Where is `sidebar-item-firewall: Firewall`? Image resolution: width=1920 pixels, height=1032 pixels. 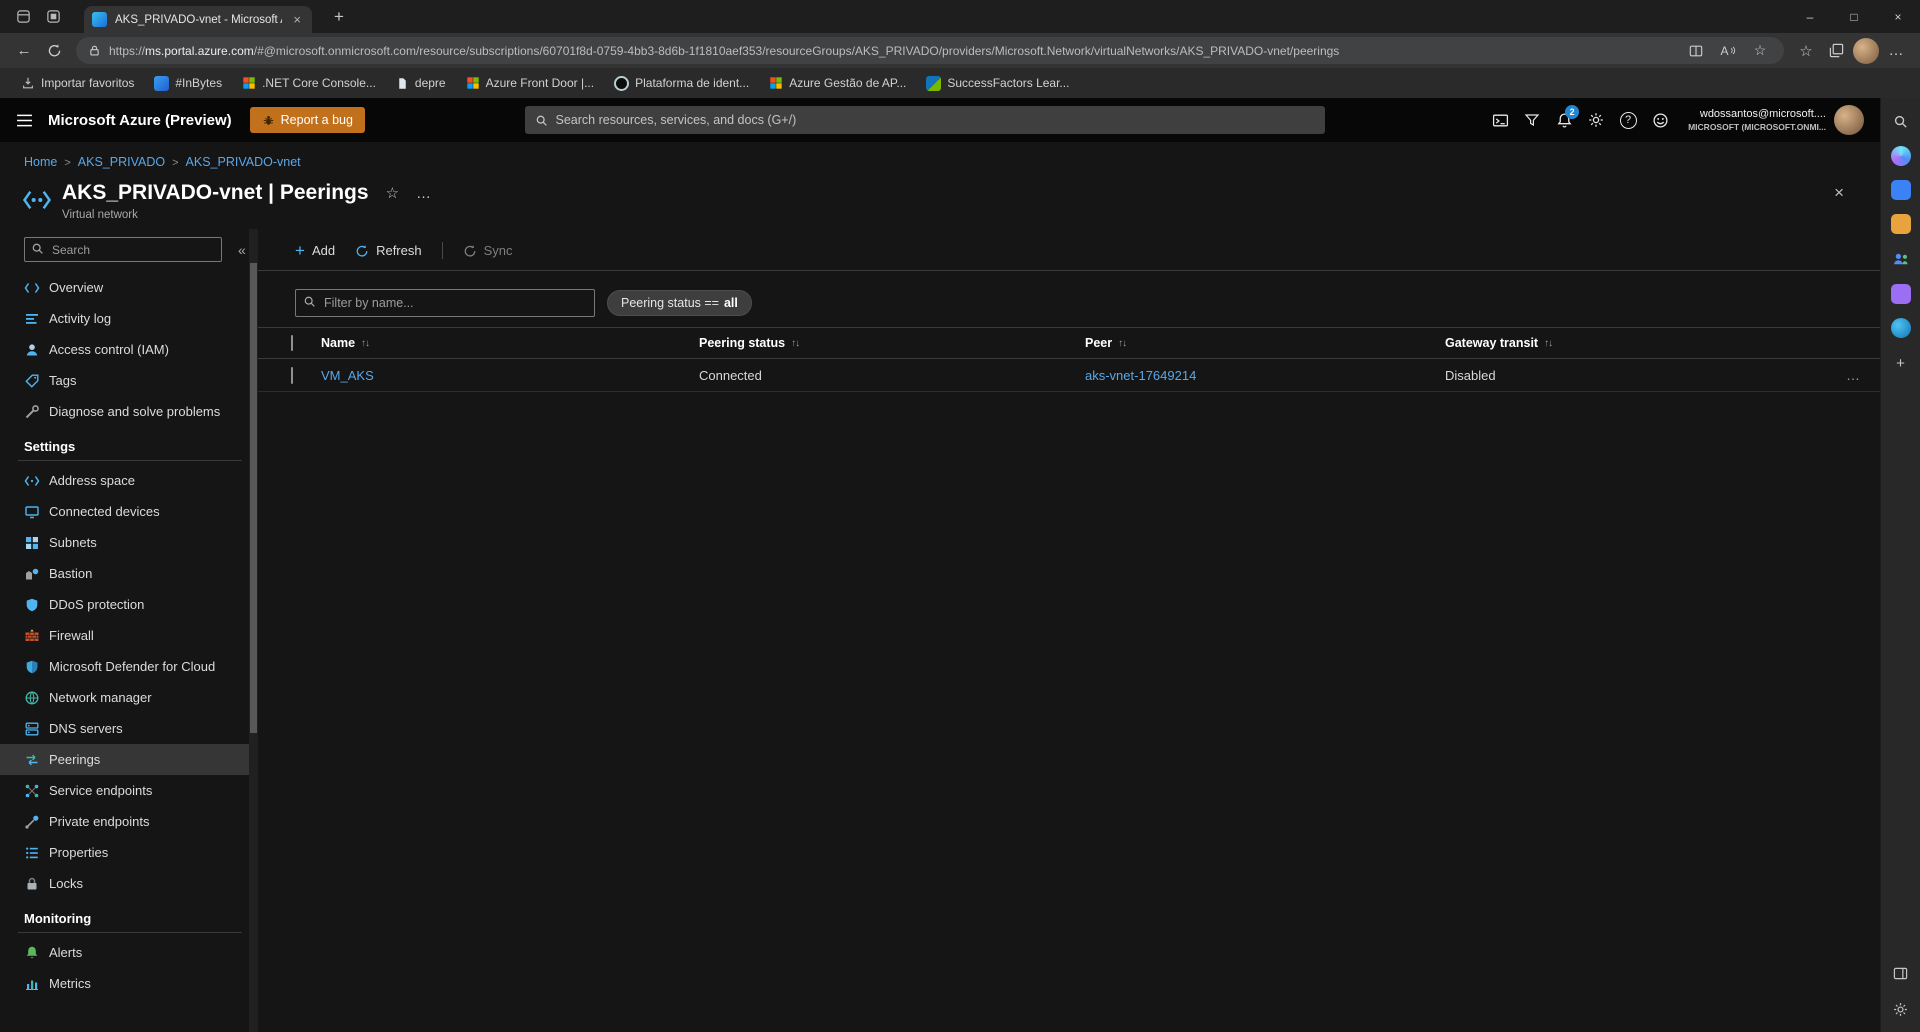
sidebar-item-firewall: Firewall is located at coordinates (129, 635).